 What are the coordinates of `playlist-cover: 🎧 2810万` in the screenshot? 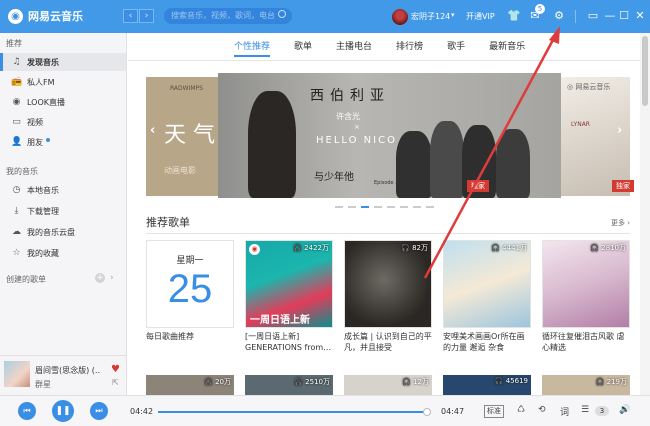 It's located at (586, 284).